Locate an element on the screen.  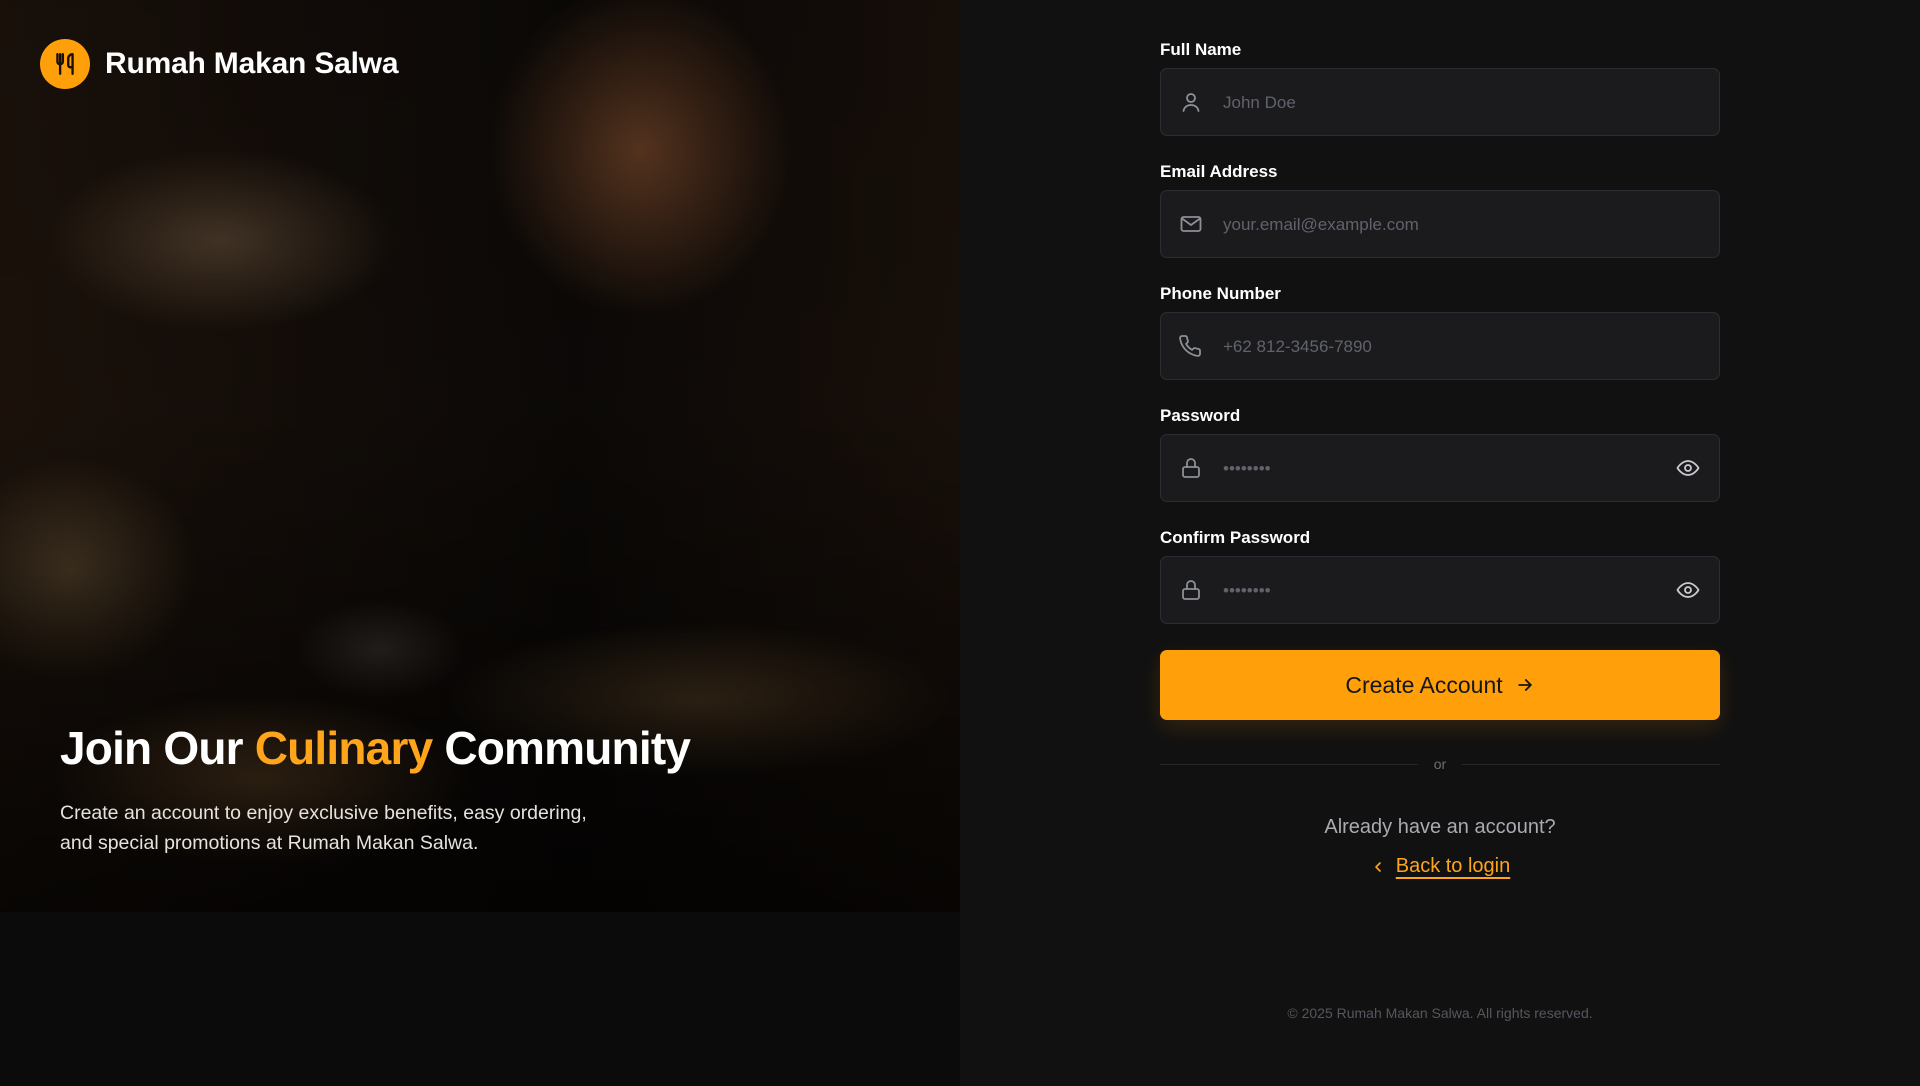
hero-title-accent: Culinary is located at coordinates (343, 748).